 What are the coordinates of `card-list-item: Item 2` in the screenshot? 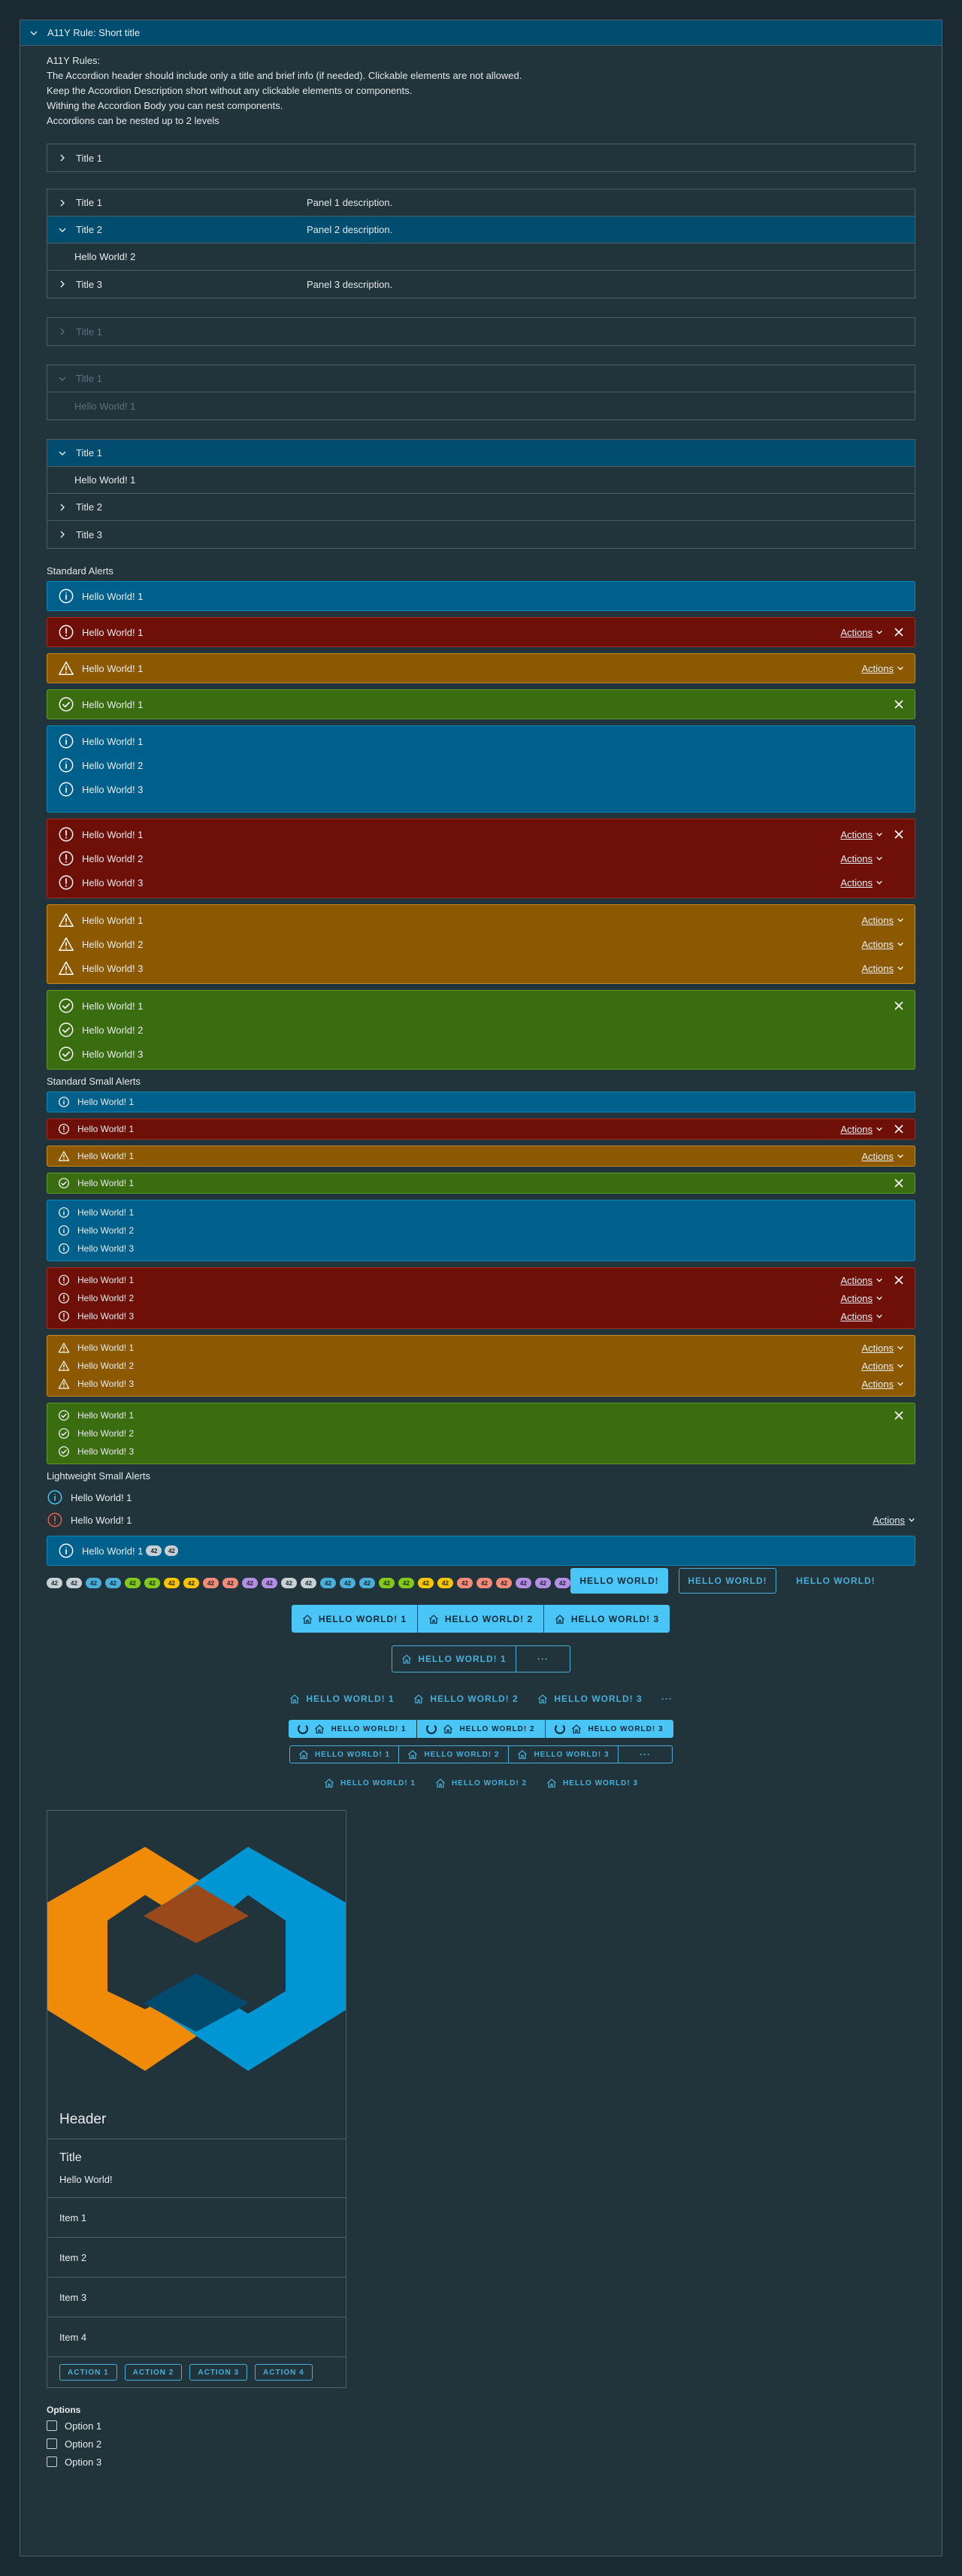 It's located at (197, 2258).